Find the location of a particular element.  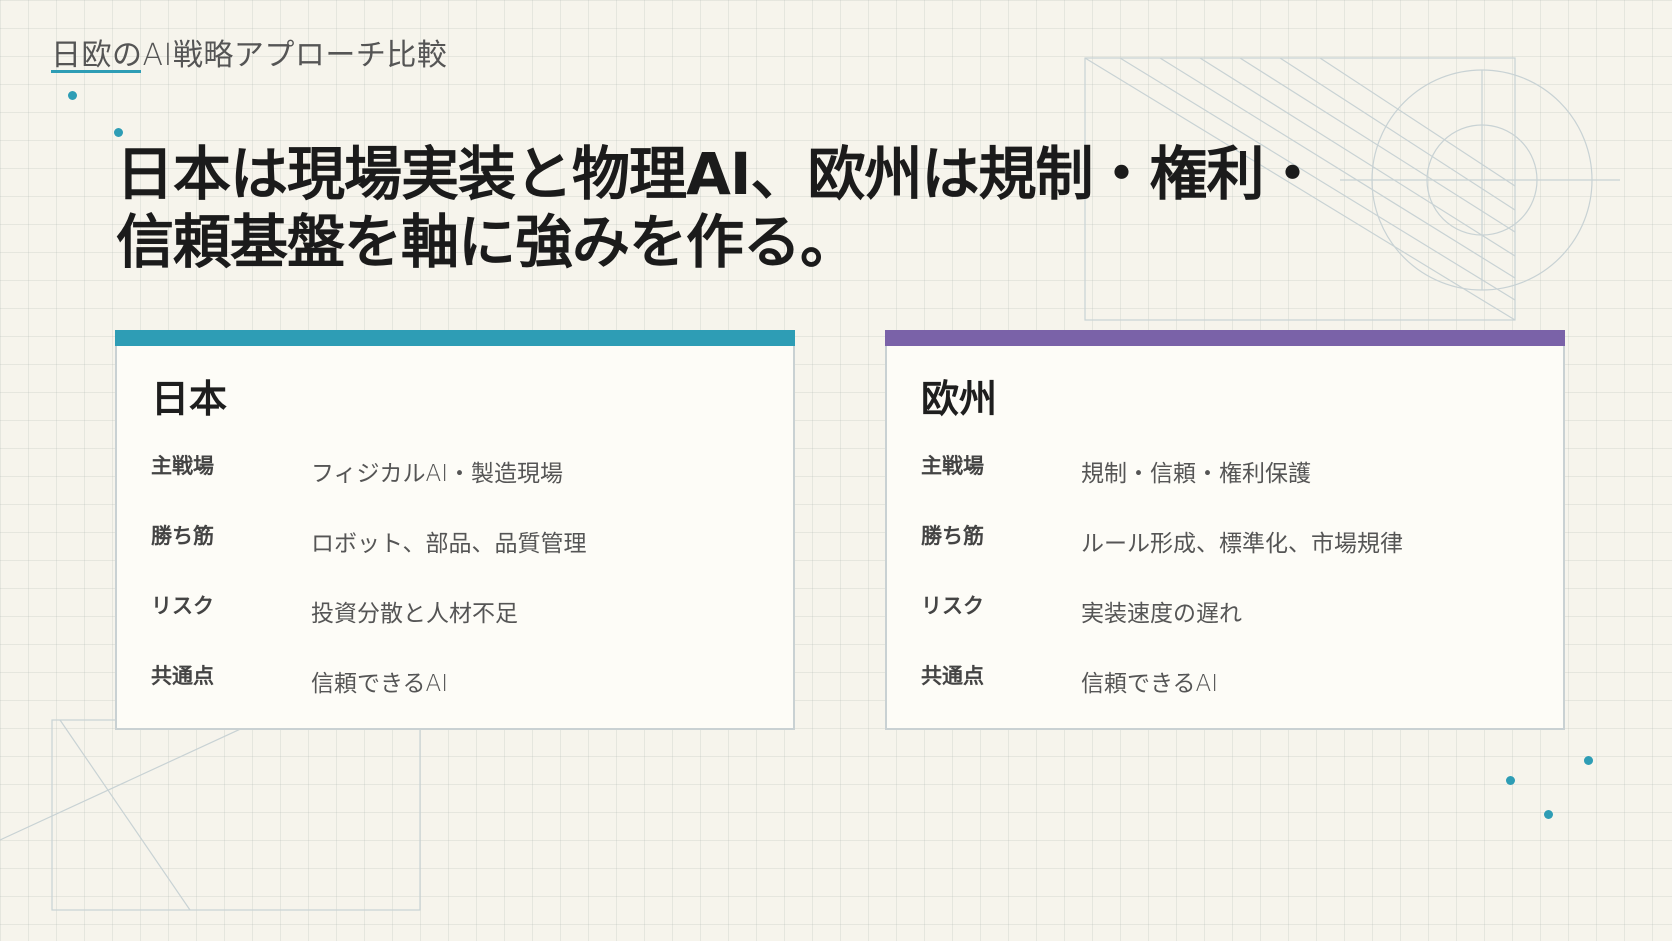

card-row-risk: リスク 実装速度の遅れ is located at coordinates (1232, 610).